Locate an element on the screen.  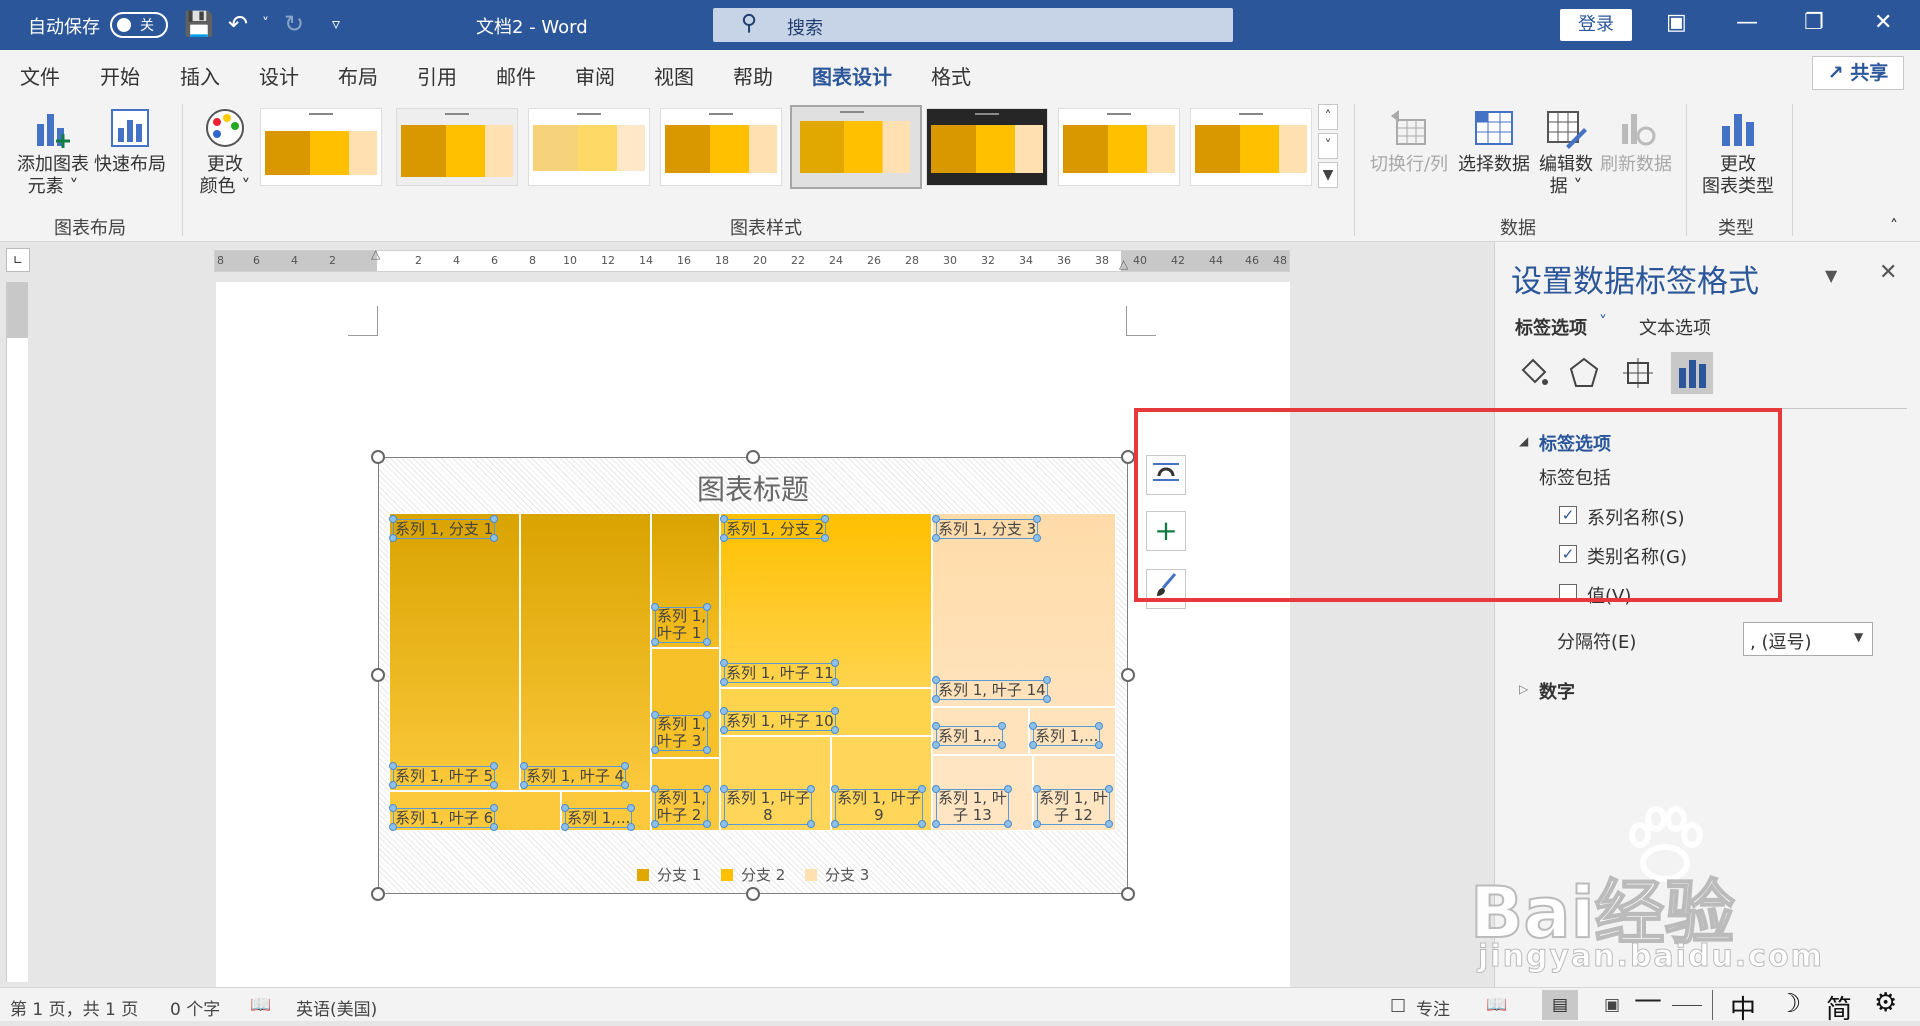
read-mode-icon: 📖 is located at coordinates (1496, 1005).